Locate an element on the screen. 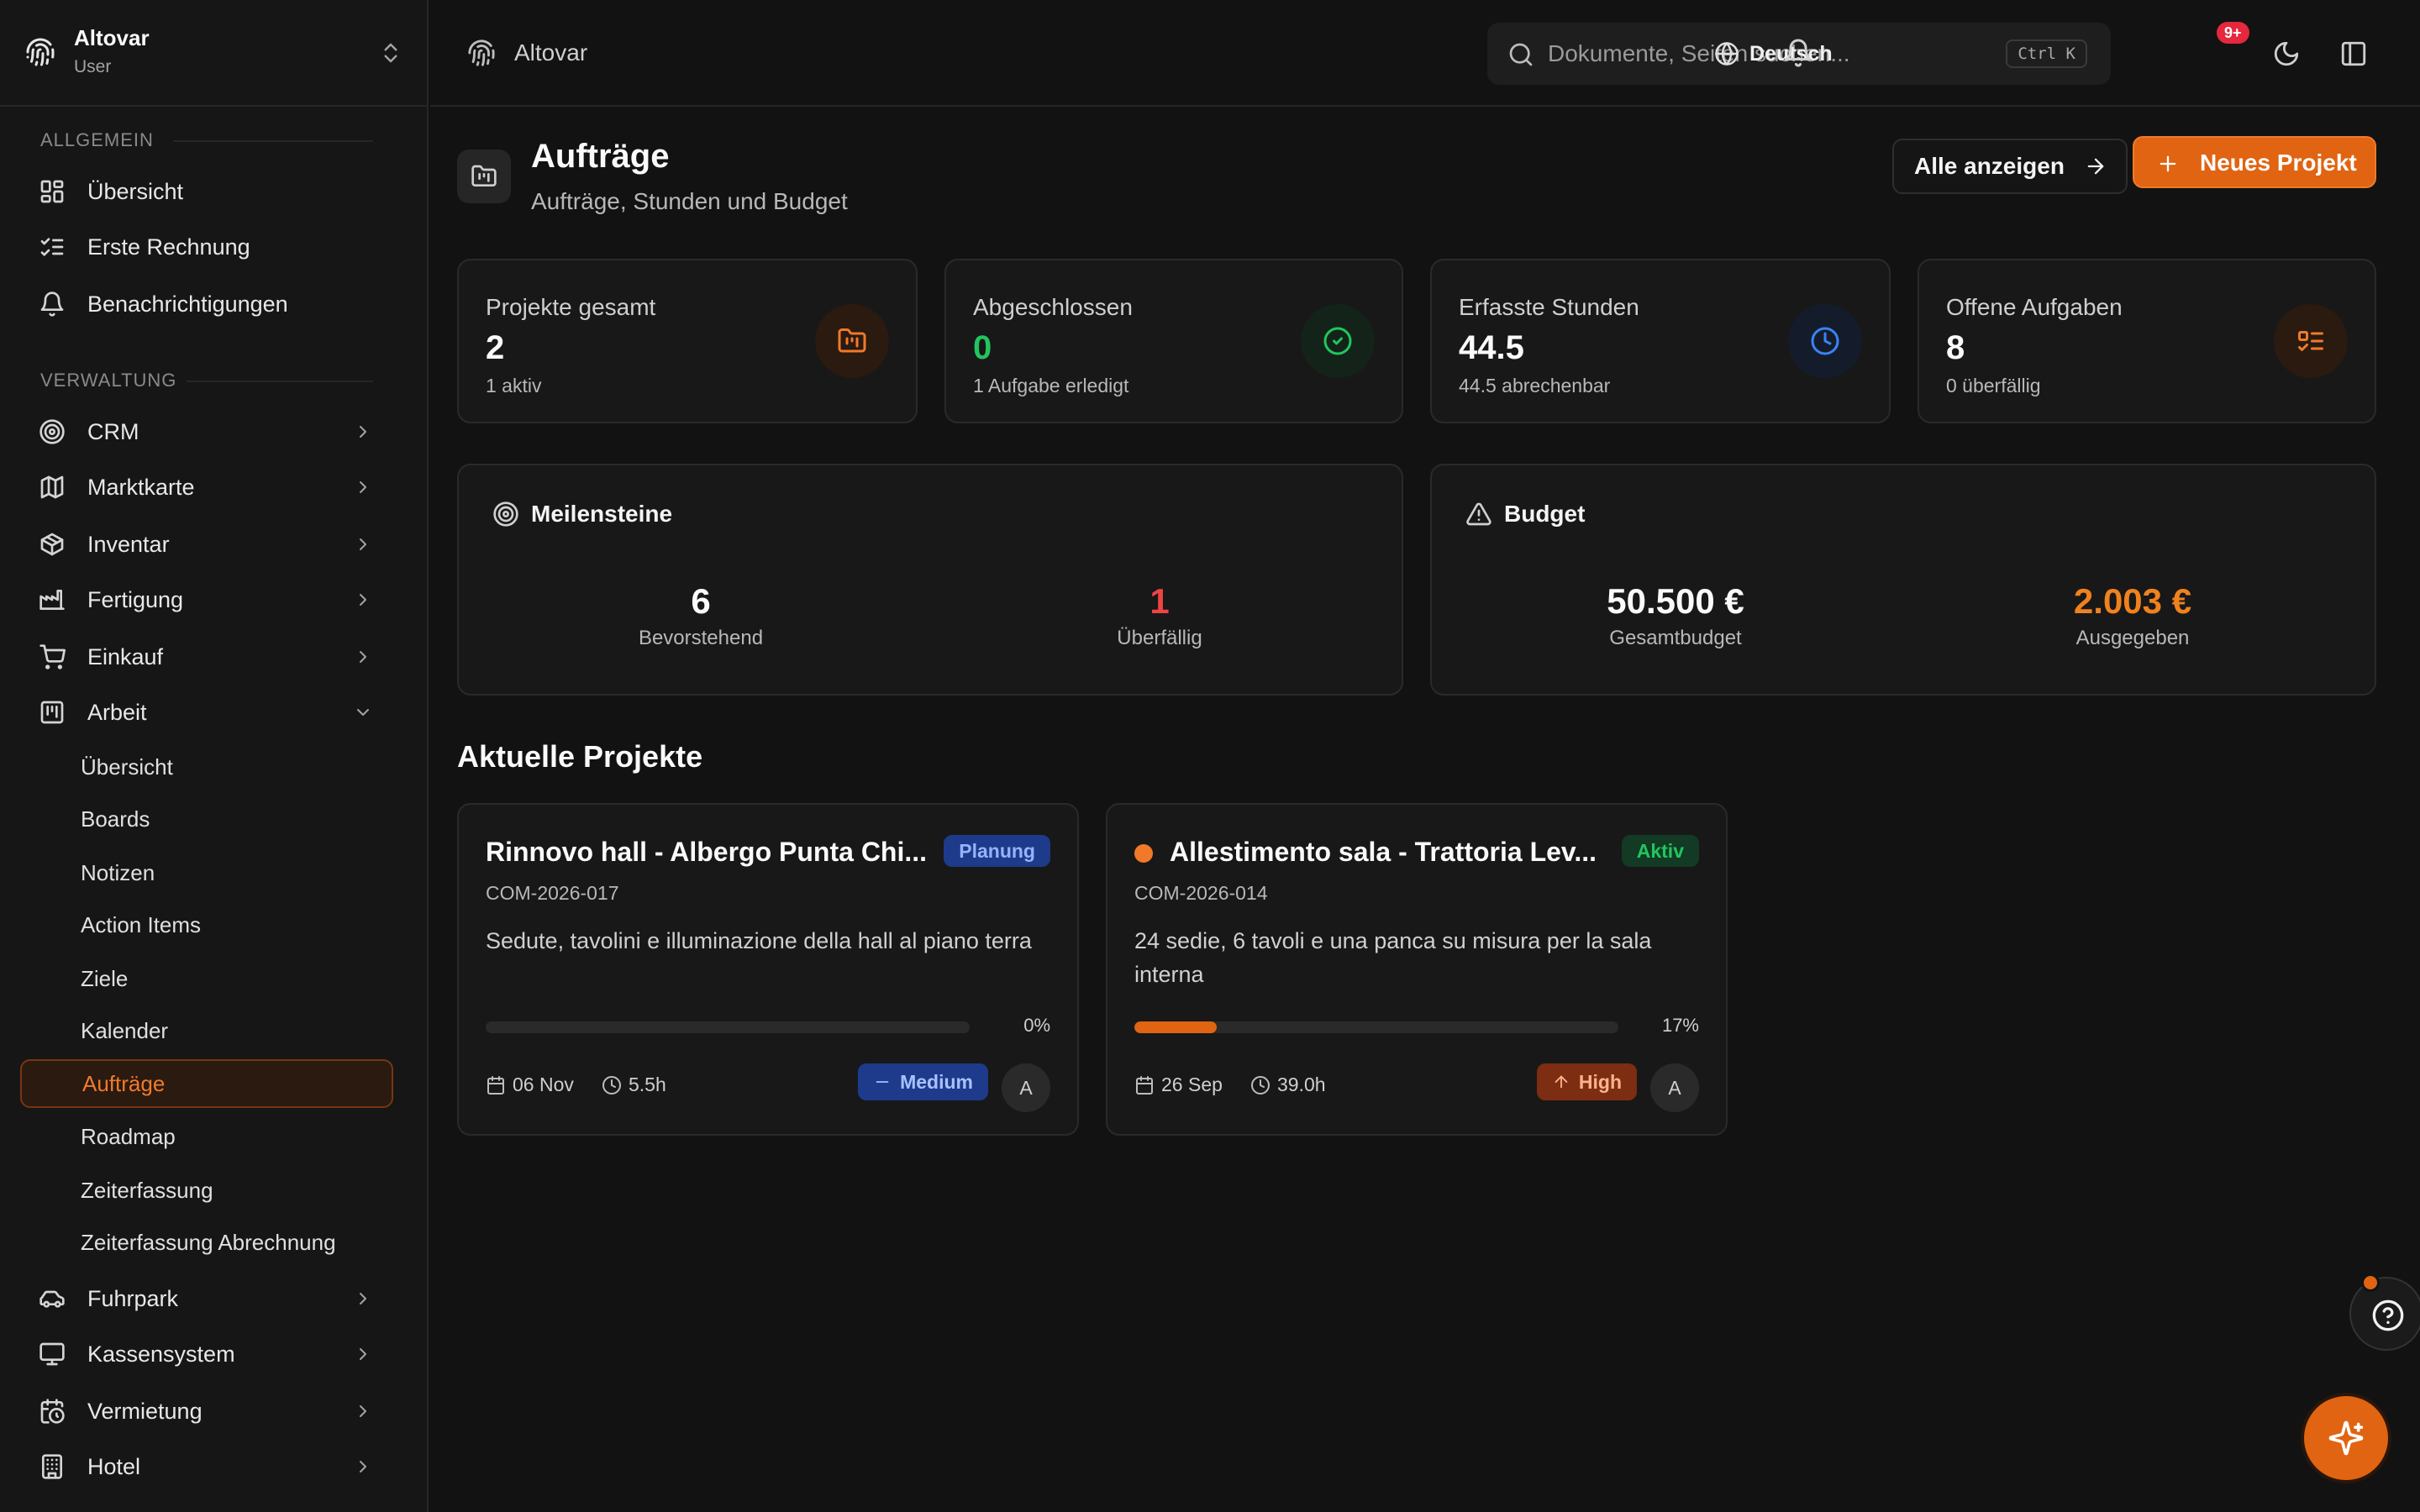 The image size is (2420, 1512). chevron-down-icon is located at coordinates (363, 712).